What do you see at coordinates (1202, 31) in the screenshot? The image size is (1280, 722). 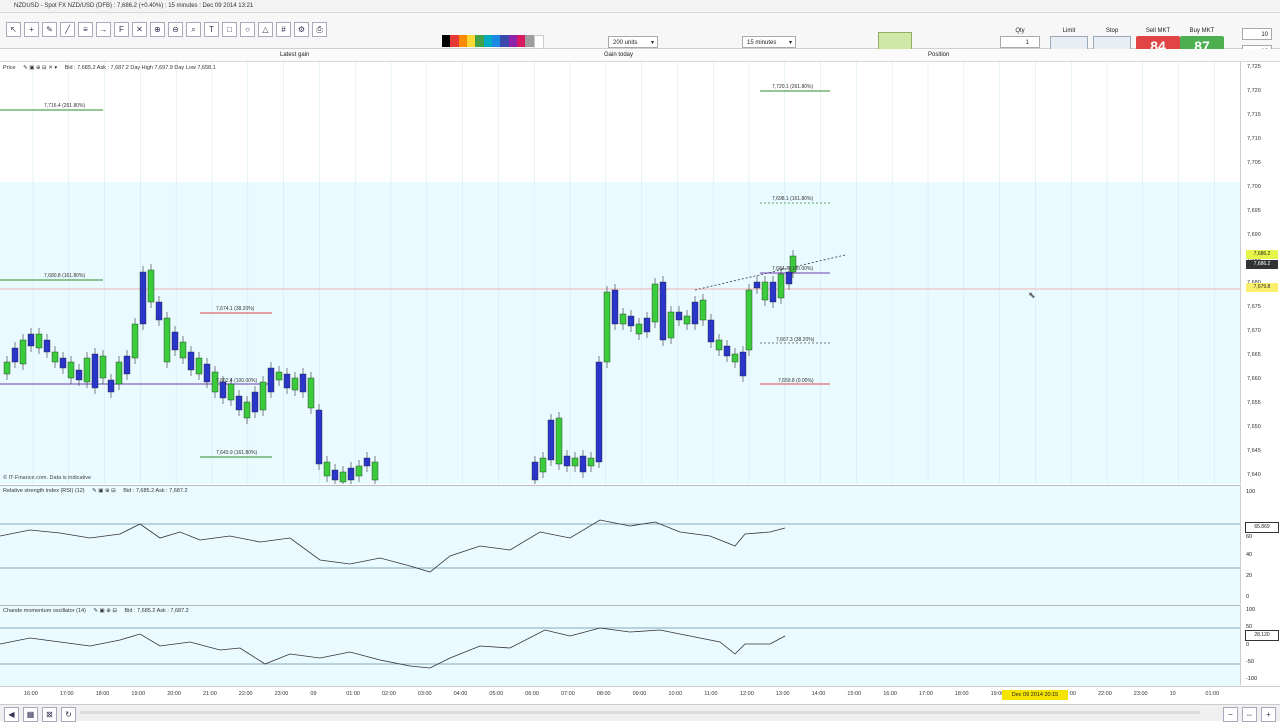 I see `buy-label: Buy MKT` at bounding box center [1202, 31].